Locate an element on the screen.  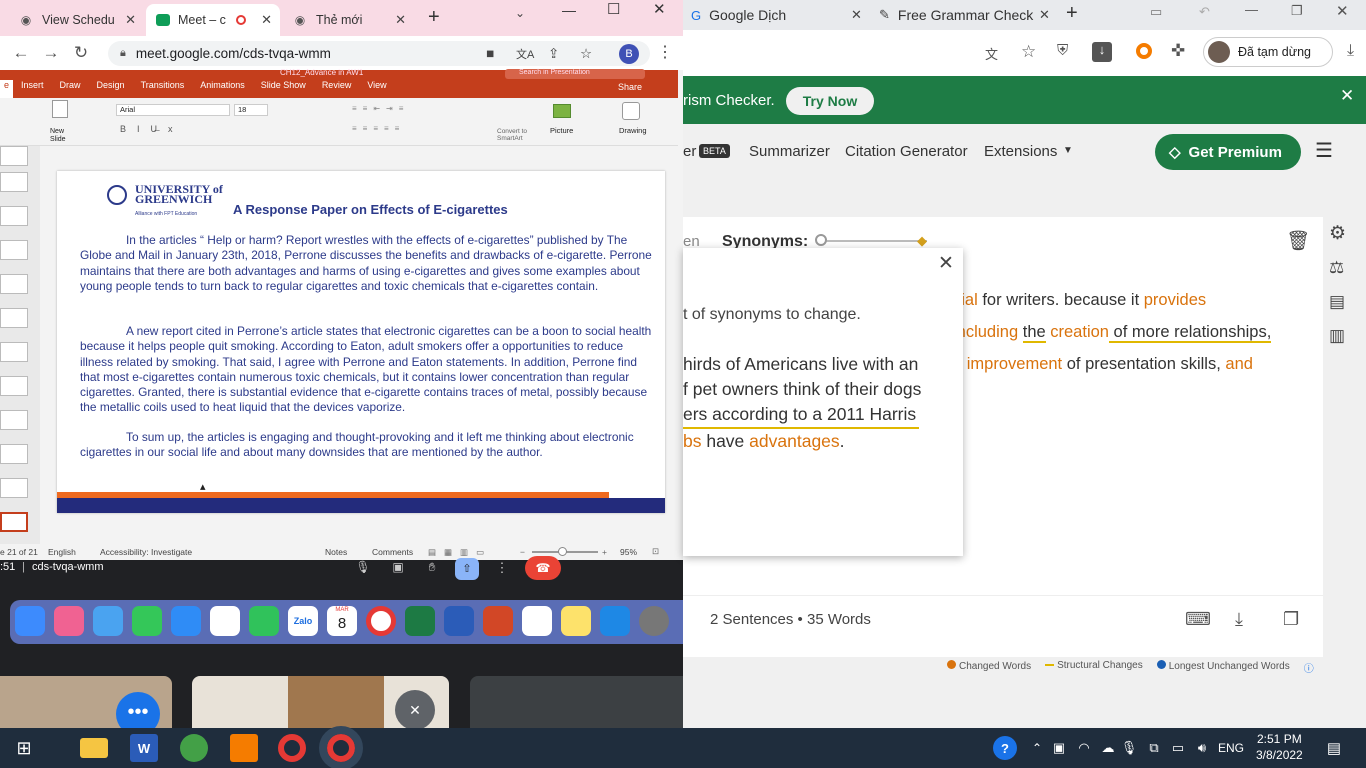
help-icon: ? is located at coordinates (1005, 748).